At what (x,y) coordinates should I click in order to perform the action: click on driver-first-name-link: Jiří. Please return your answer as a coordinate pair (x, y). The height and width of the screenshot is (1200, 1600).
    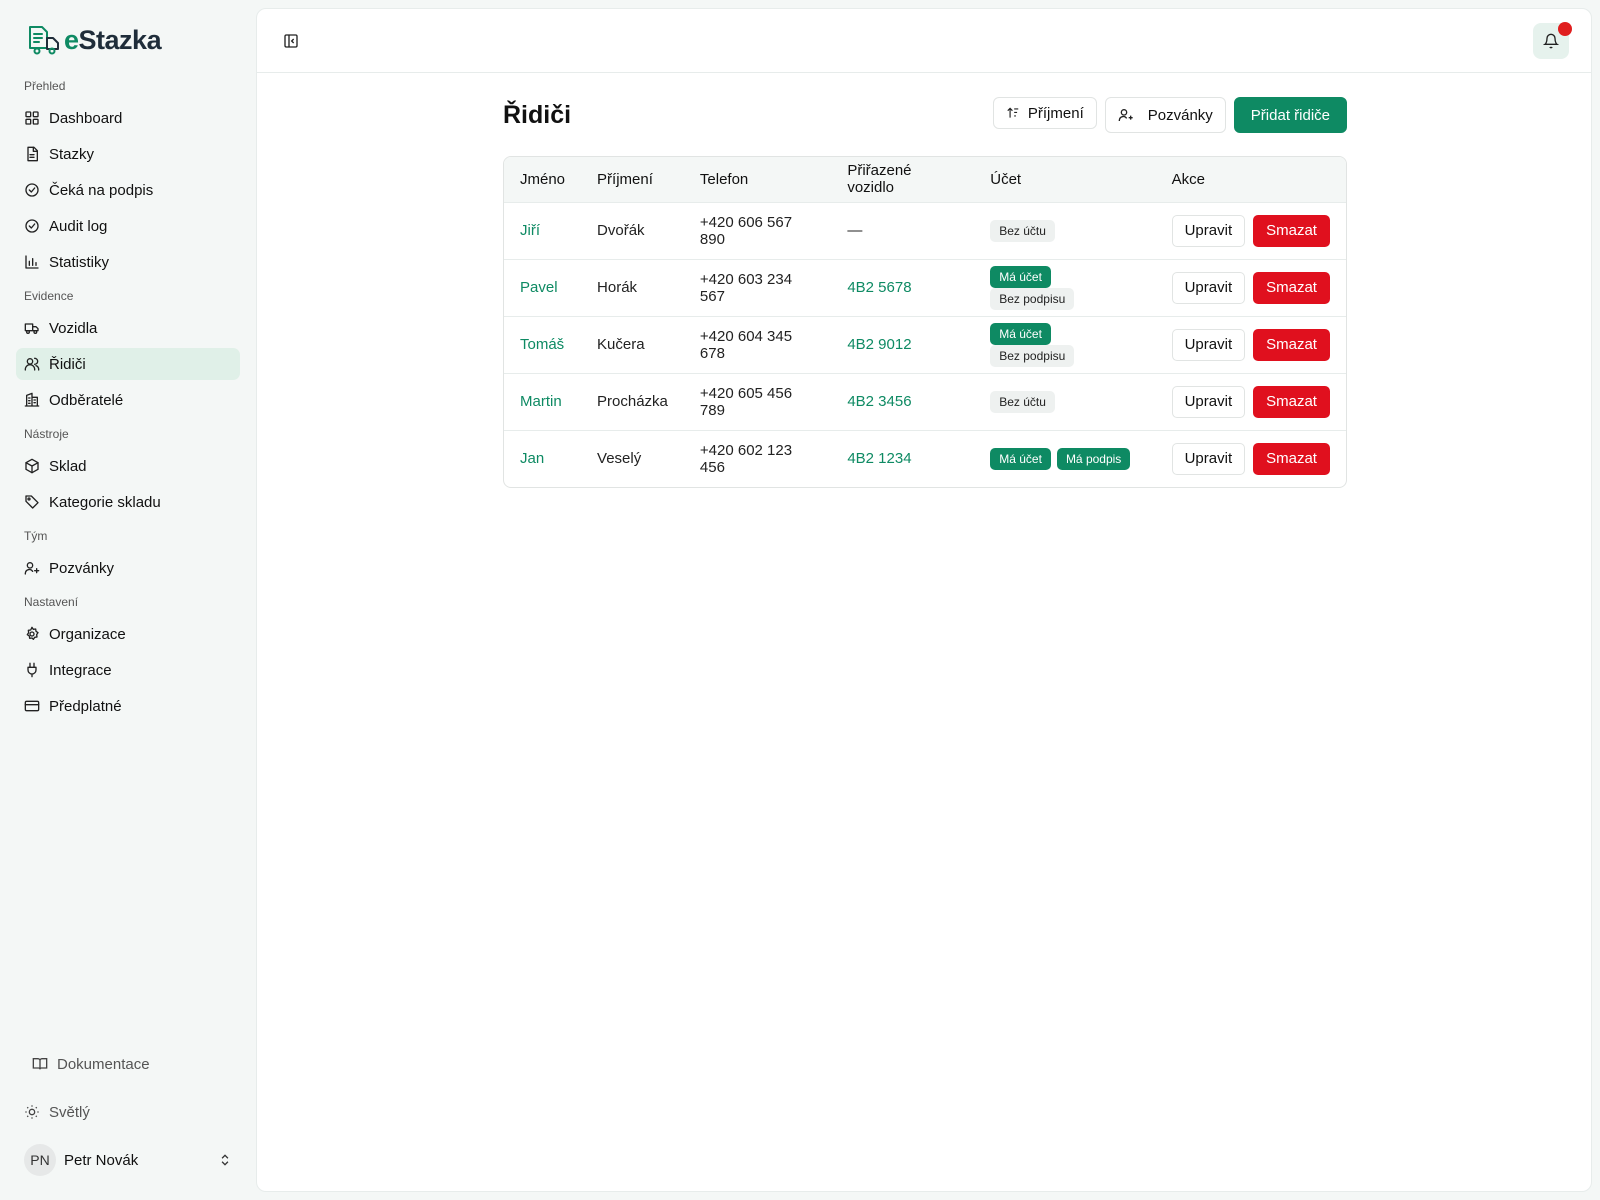
    Looking at the image, I should click on (542, 230).